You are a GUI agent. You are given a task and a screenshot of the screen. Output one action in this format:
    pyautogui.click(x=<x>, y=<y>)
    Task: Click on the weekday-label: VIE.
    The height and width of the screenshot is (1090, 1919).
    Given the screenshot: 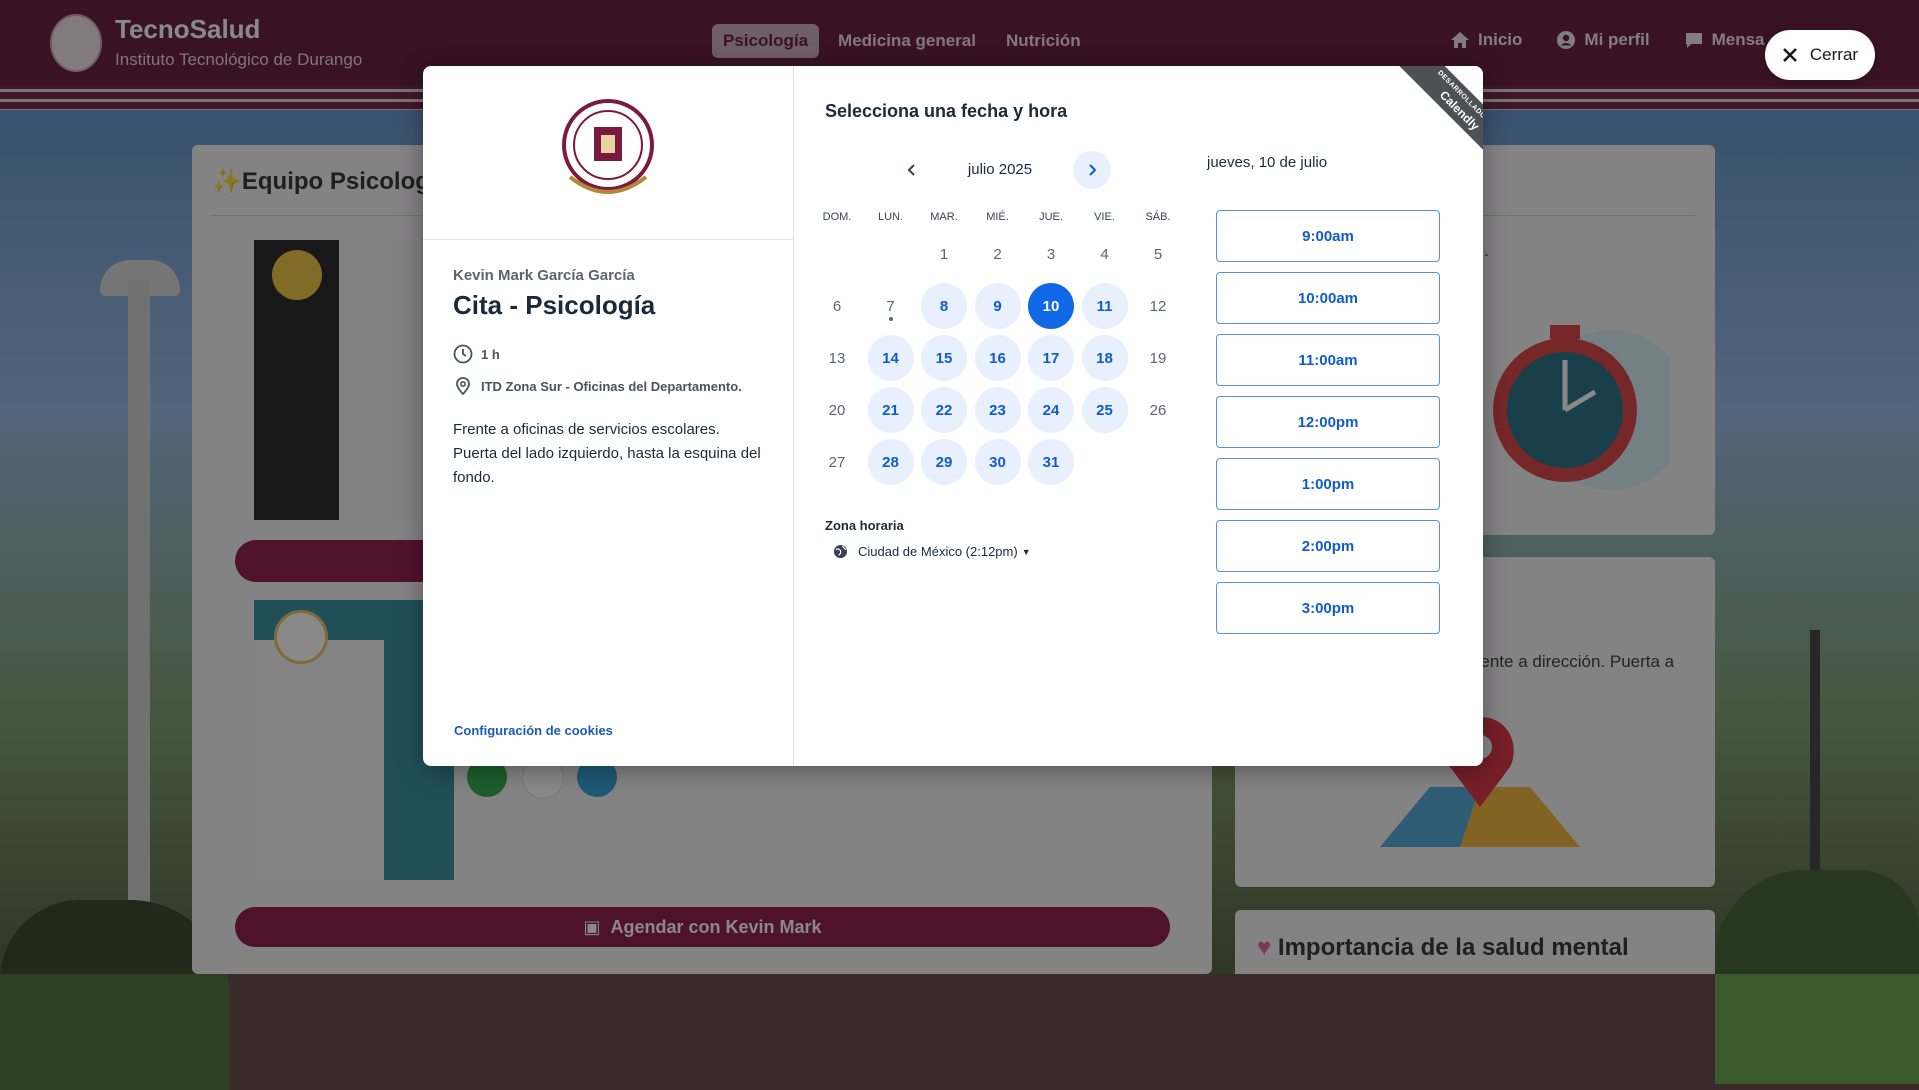 What is the action you would take?
    pyautogui.click(x=1104, y=217)
    